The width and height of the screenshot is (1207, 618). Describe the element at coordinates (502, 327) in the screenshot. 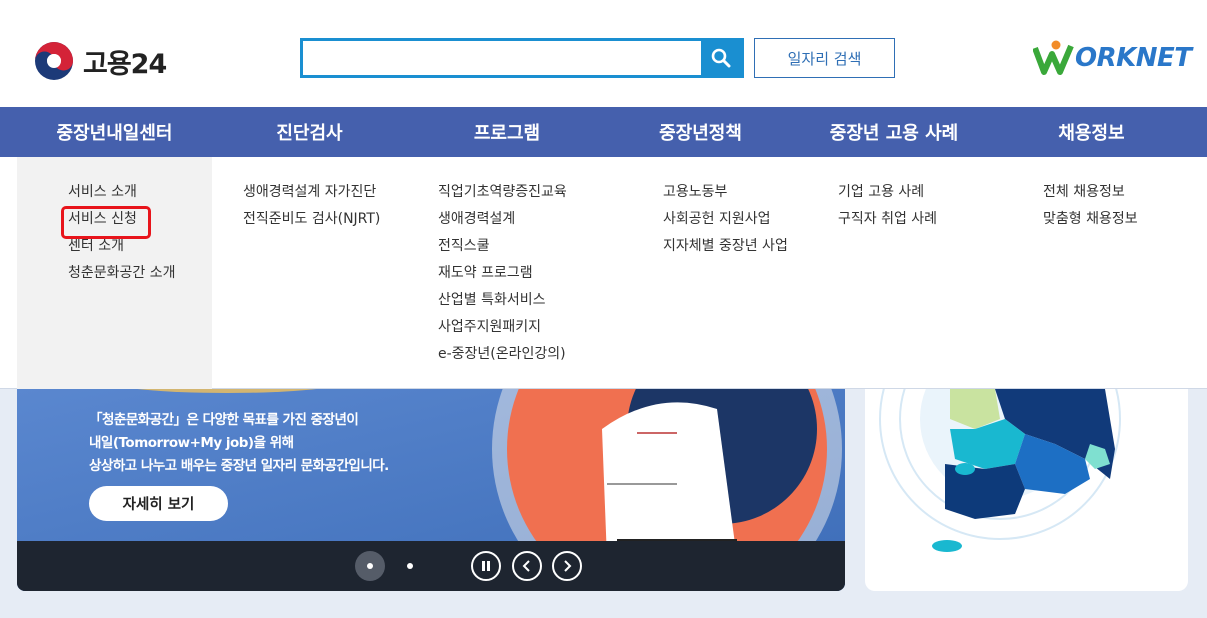

I see `menu-item-employer-package: 사업주지원패키지` at that location.